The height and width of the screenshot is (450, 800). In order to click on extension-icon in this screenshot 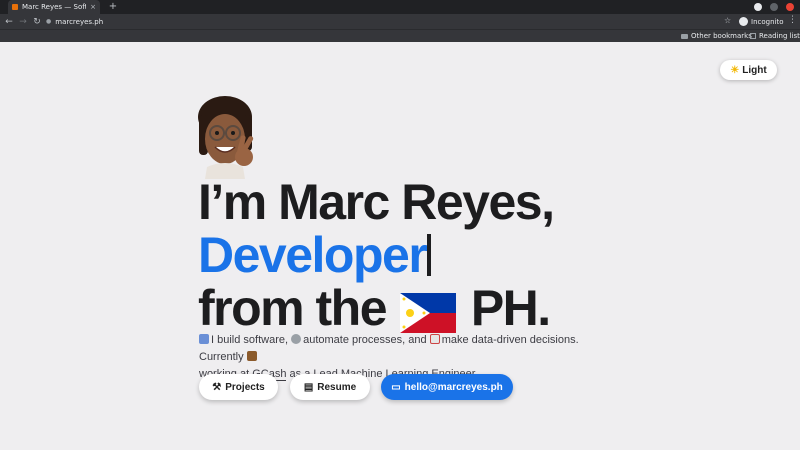, I will do `click(758, 7)`.